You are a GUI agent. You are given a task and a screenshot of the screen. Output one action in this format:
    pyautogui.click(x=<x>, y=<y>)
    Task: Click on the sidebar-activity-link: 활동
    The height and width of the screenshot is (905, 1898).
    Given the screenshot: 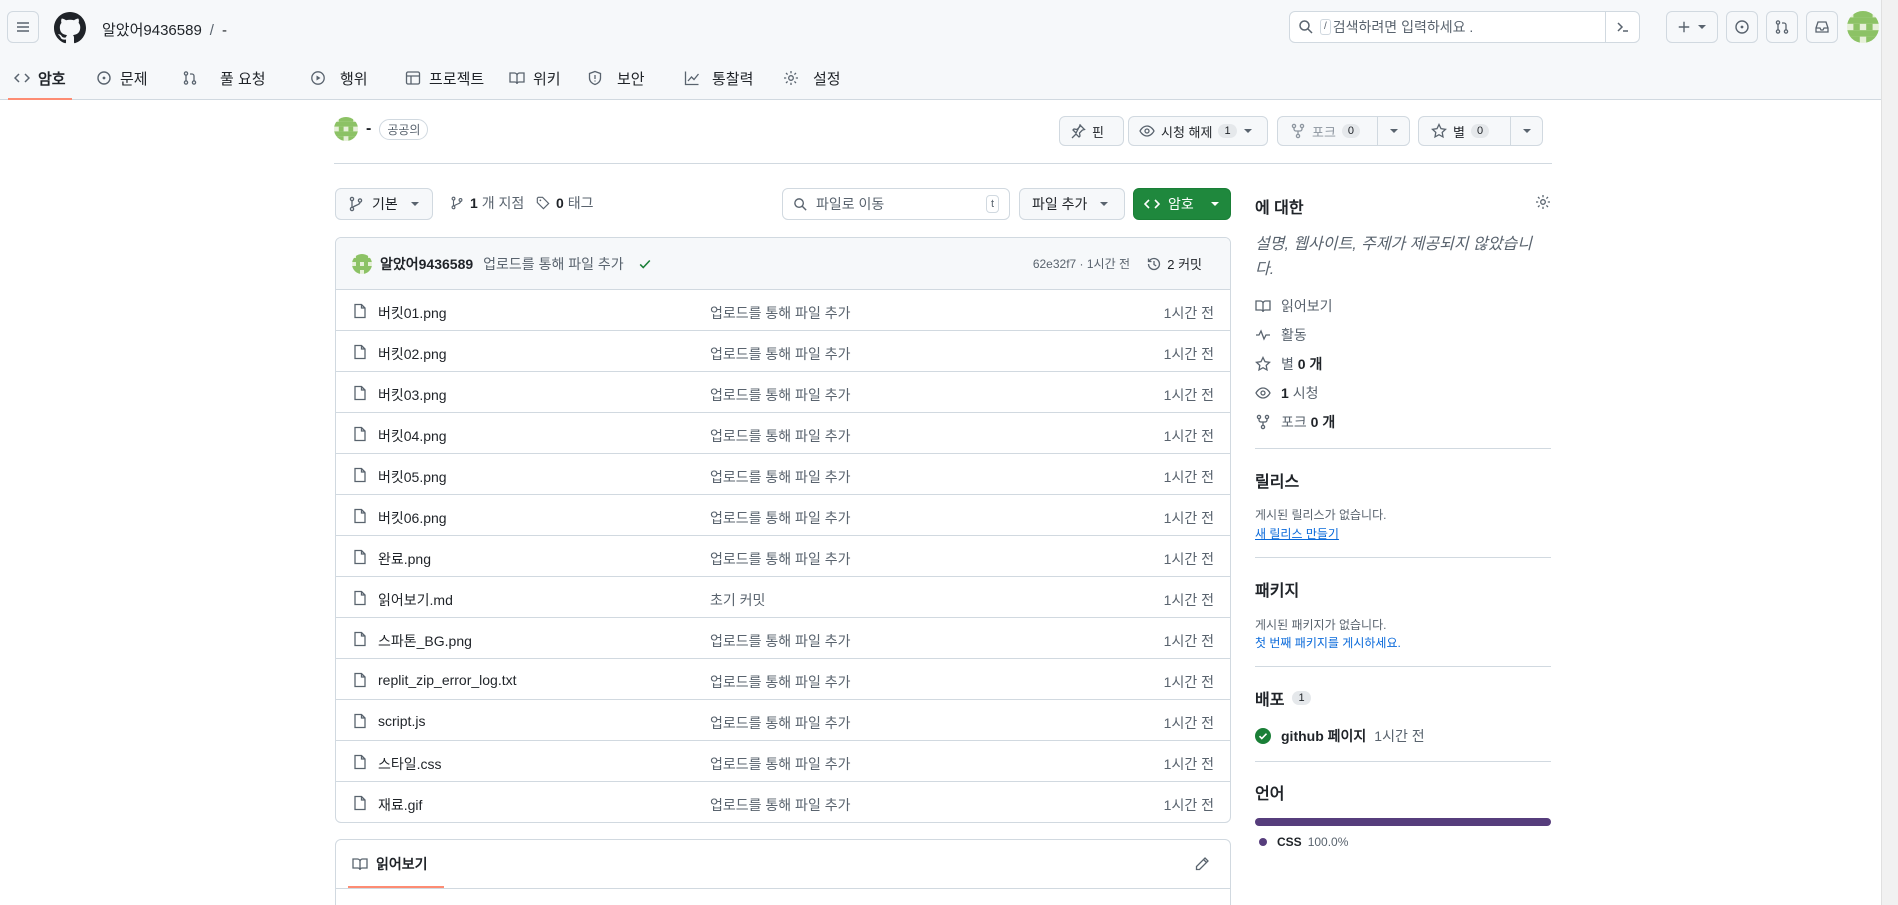 What is the action you would take?
    pyautogui.click(x=1281, y=335)
    